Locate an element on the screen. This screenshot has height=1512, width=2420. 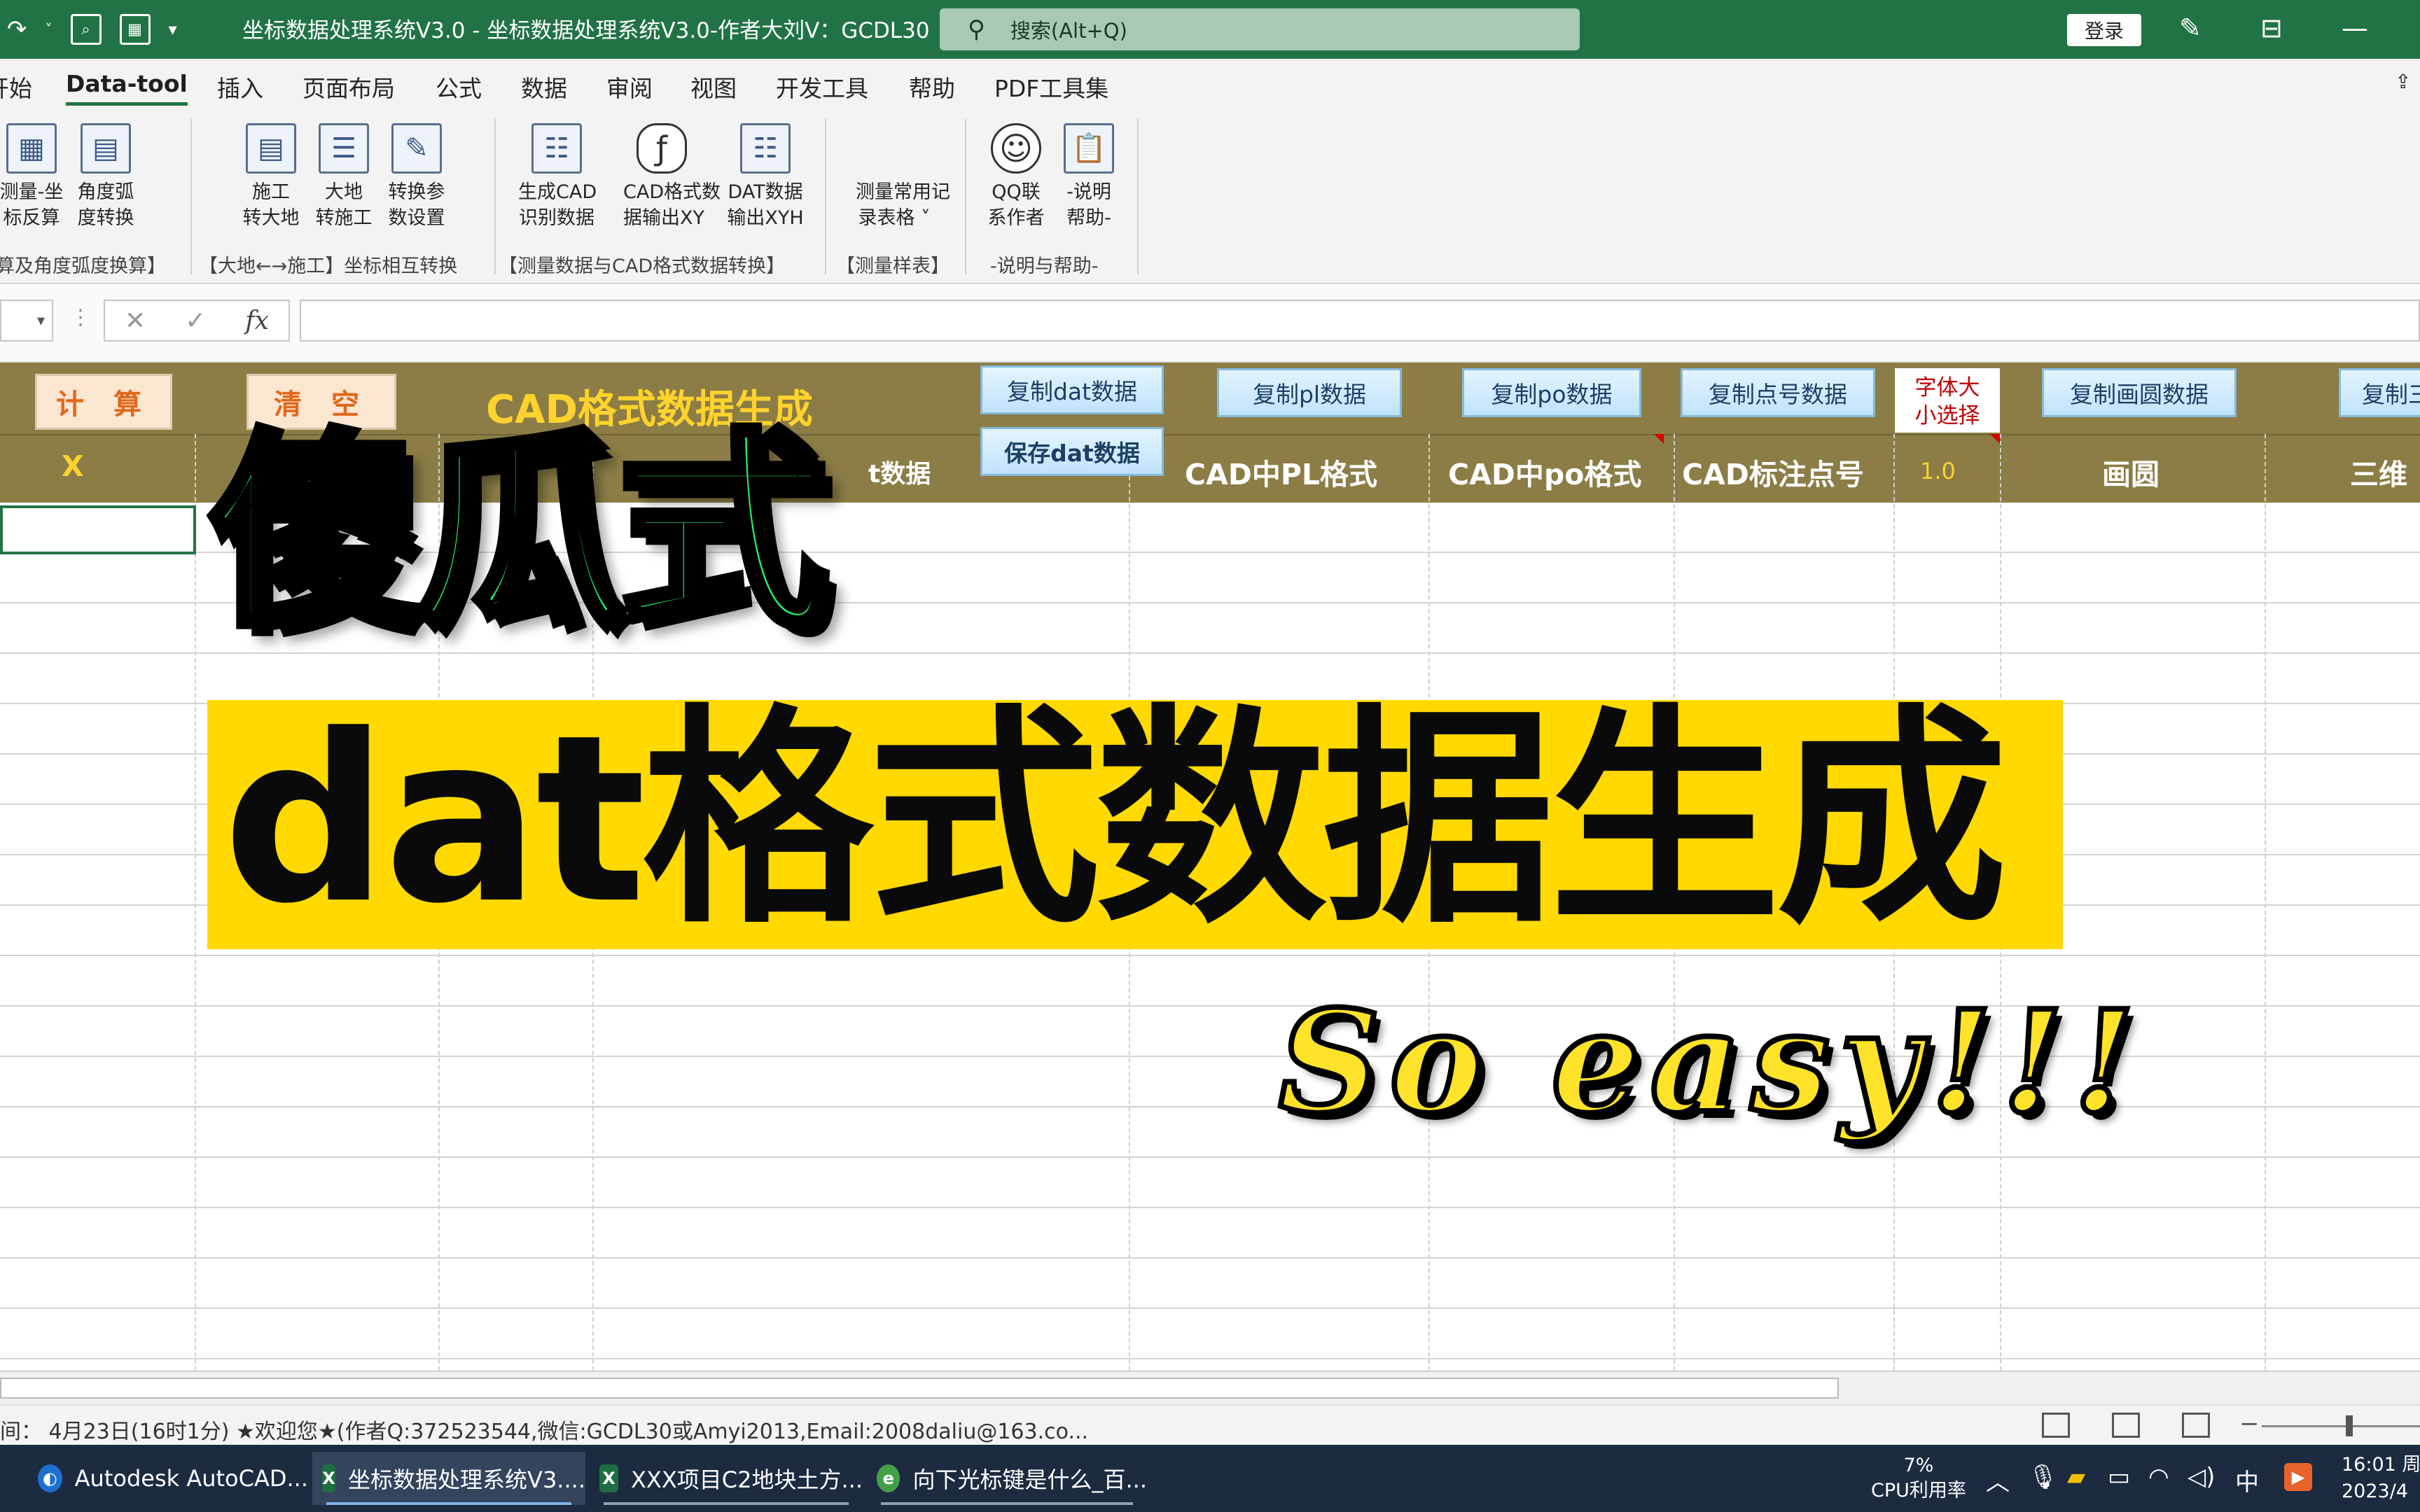
copy-3d-button: 复制三 is located at coordinates (2379, 392).